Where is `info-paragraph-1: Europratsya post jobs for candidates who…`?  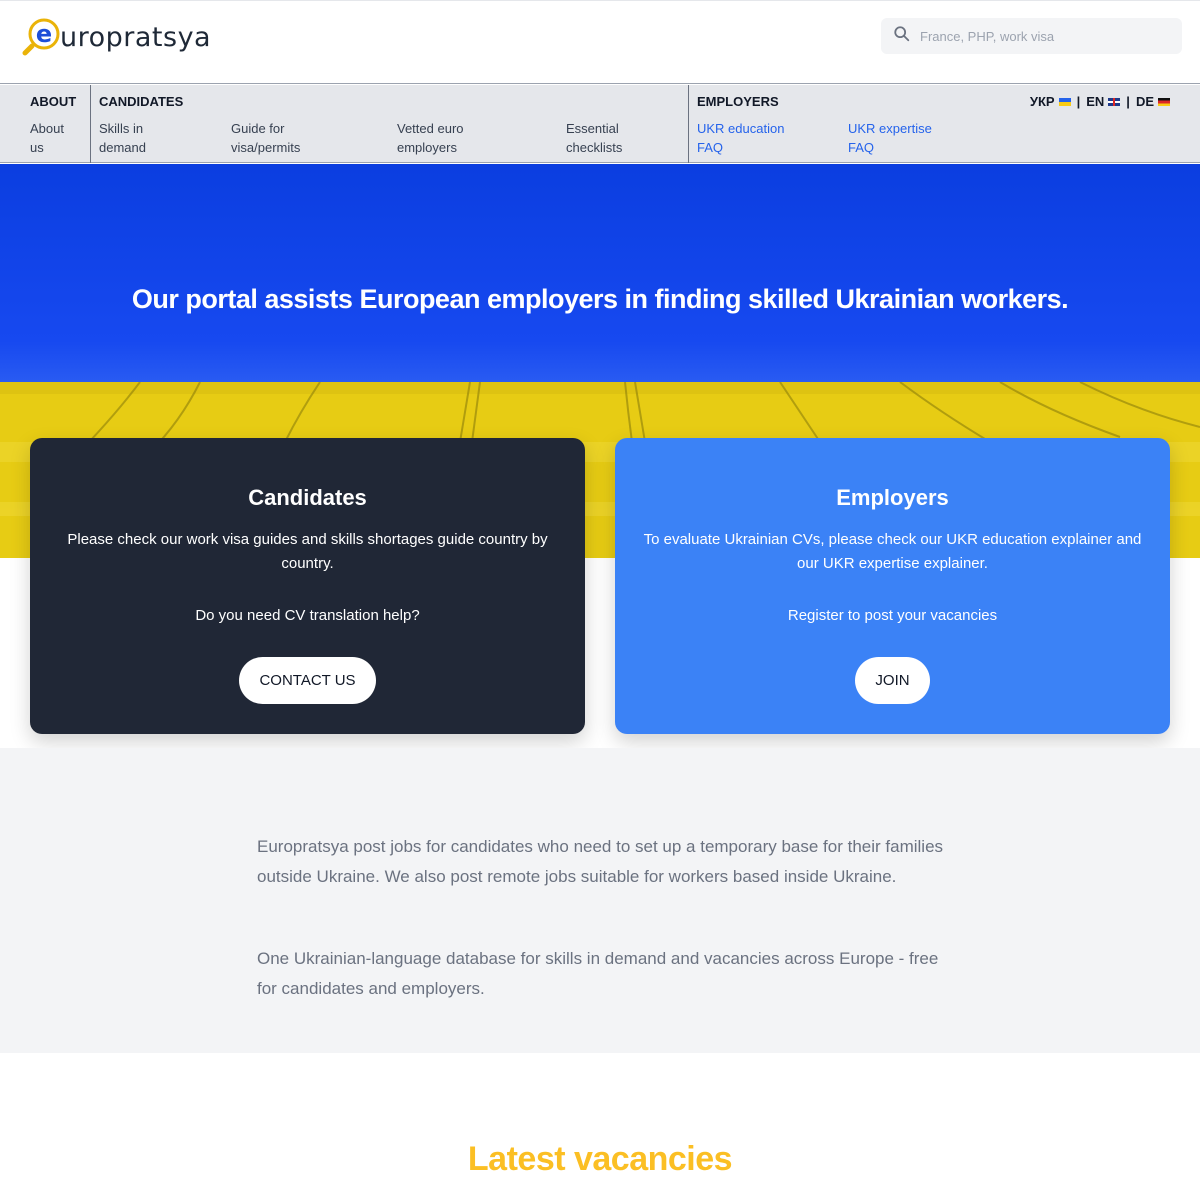
info-paragraph-1: Europratsya post jobs for candidates who… is located at coordinates (600, 861).